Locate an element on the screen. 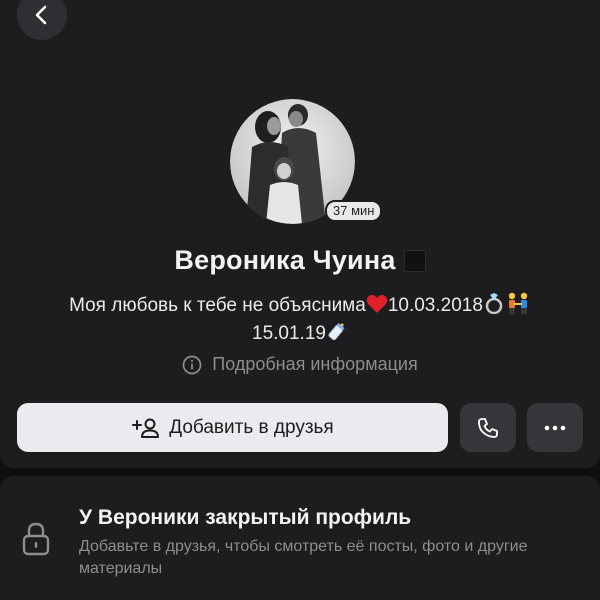 The image size is (600, 600). name-row: Вероника Чуина is located at coordinates (300, 260).